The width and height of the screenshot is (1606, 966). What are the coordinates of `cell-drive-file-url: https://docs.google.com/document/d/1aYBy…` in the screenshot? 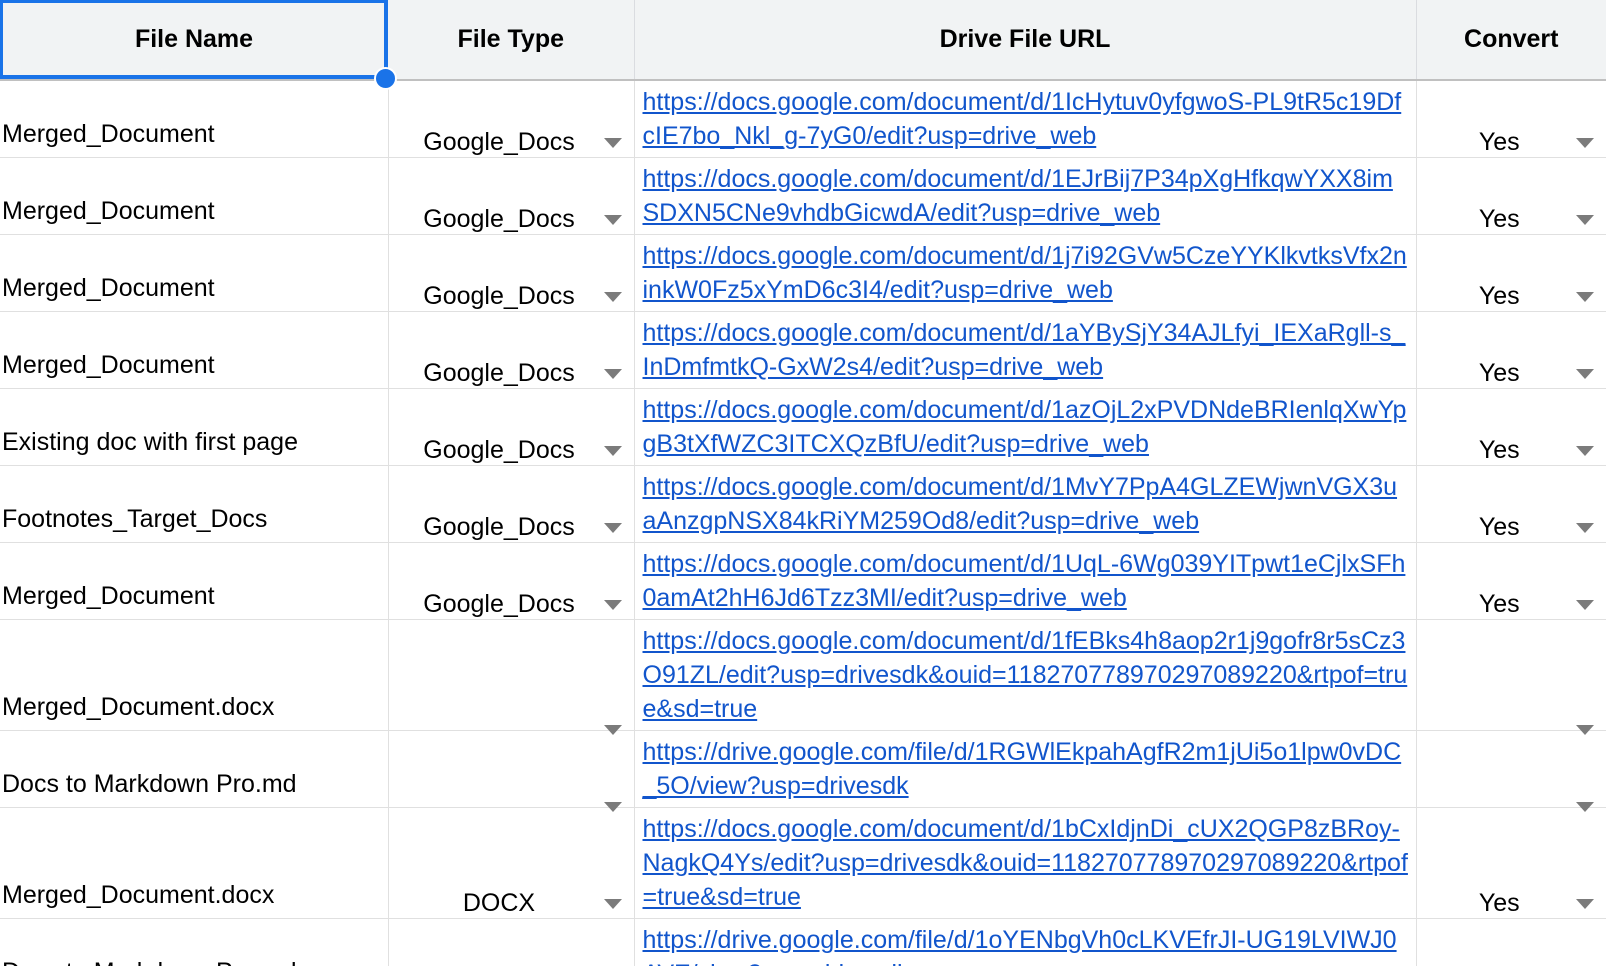 It's located at (1025, 350).